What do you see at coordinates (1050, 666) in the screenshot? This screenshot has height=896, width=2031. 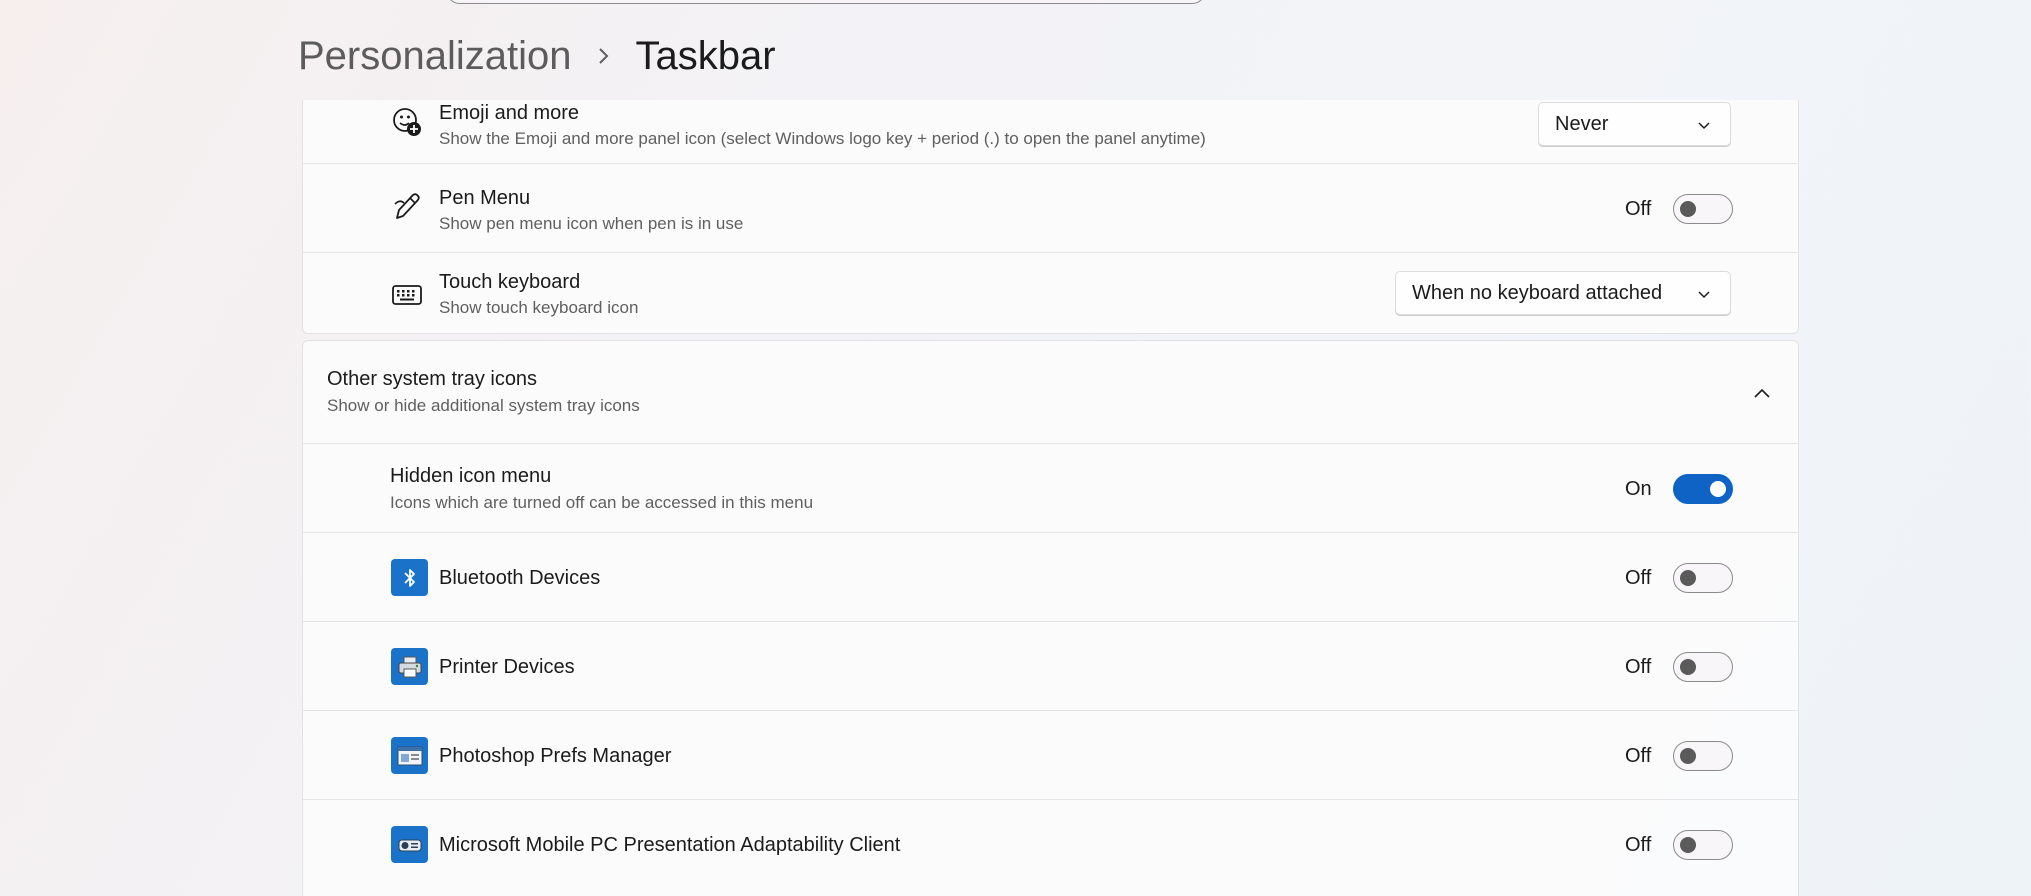 I see `tray-item-printer: Printer Devices Off` at bounding box center [1050, 666].